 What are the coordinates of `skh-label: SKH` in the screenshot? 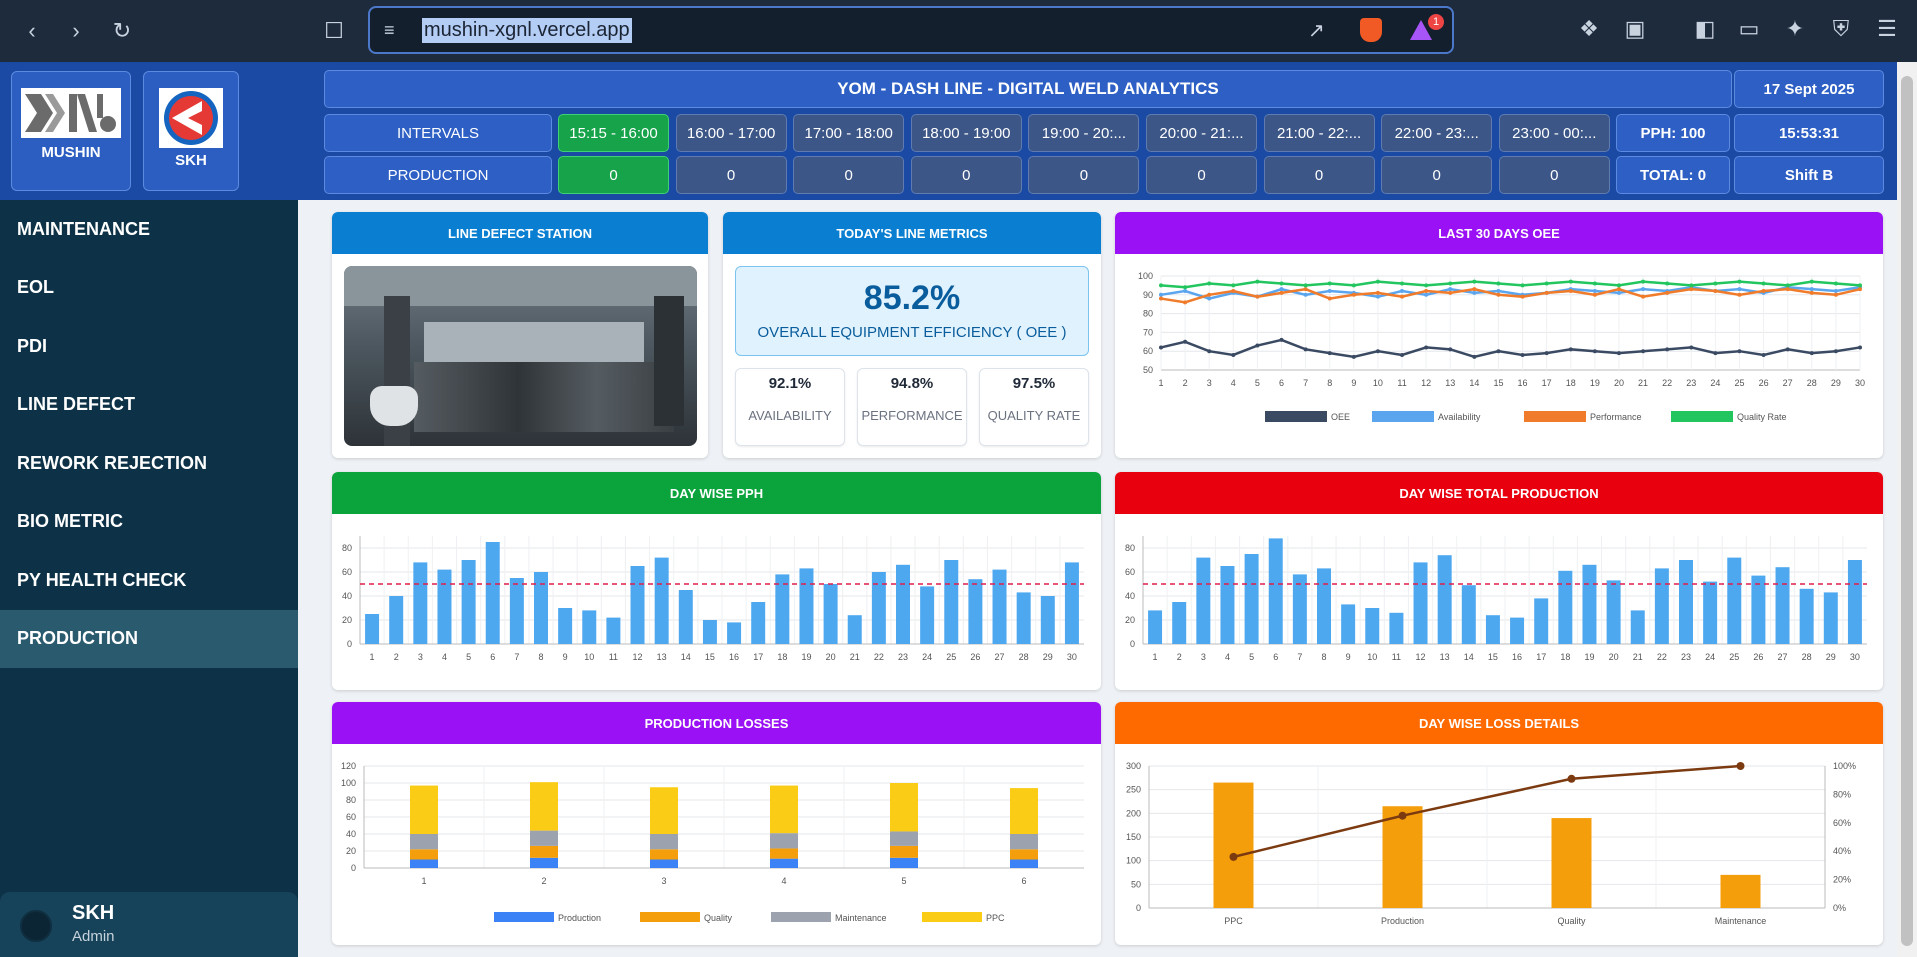 It's located at (191, 160).